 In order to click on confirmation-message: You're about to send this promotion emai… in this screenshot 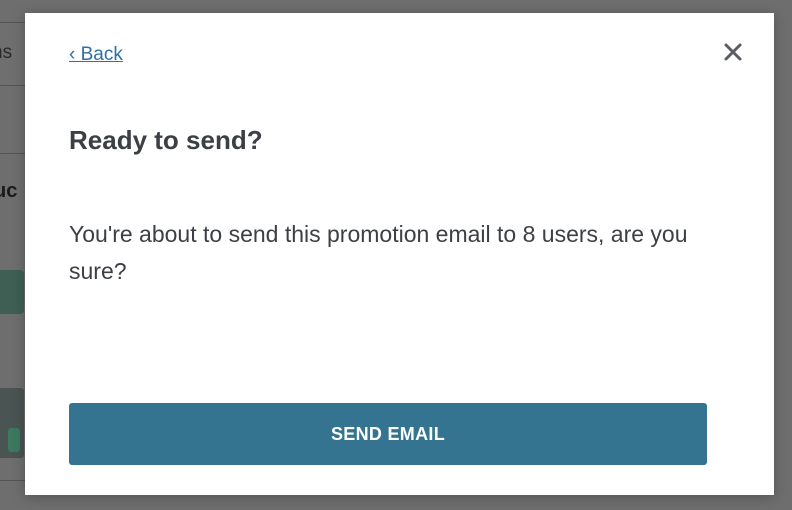, I will do `click(378, 252)`.